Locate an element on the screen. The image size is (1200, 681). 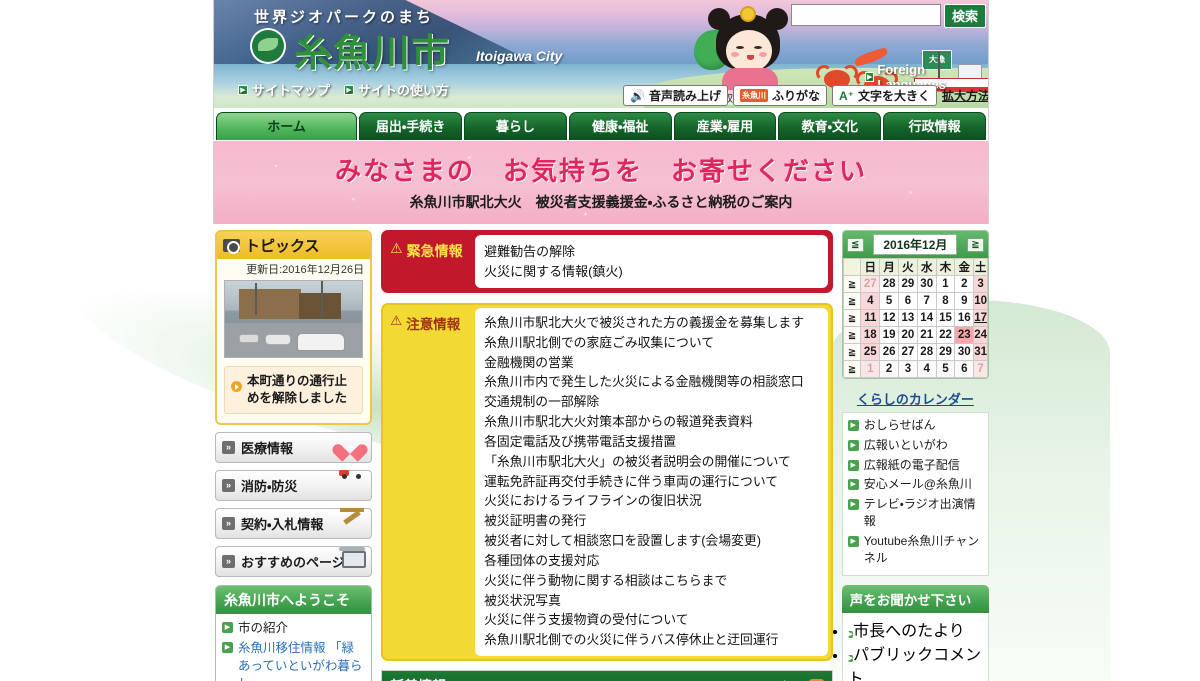
calendar-day: 15 is located at coordinates (945, 318).